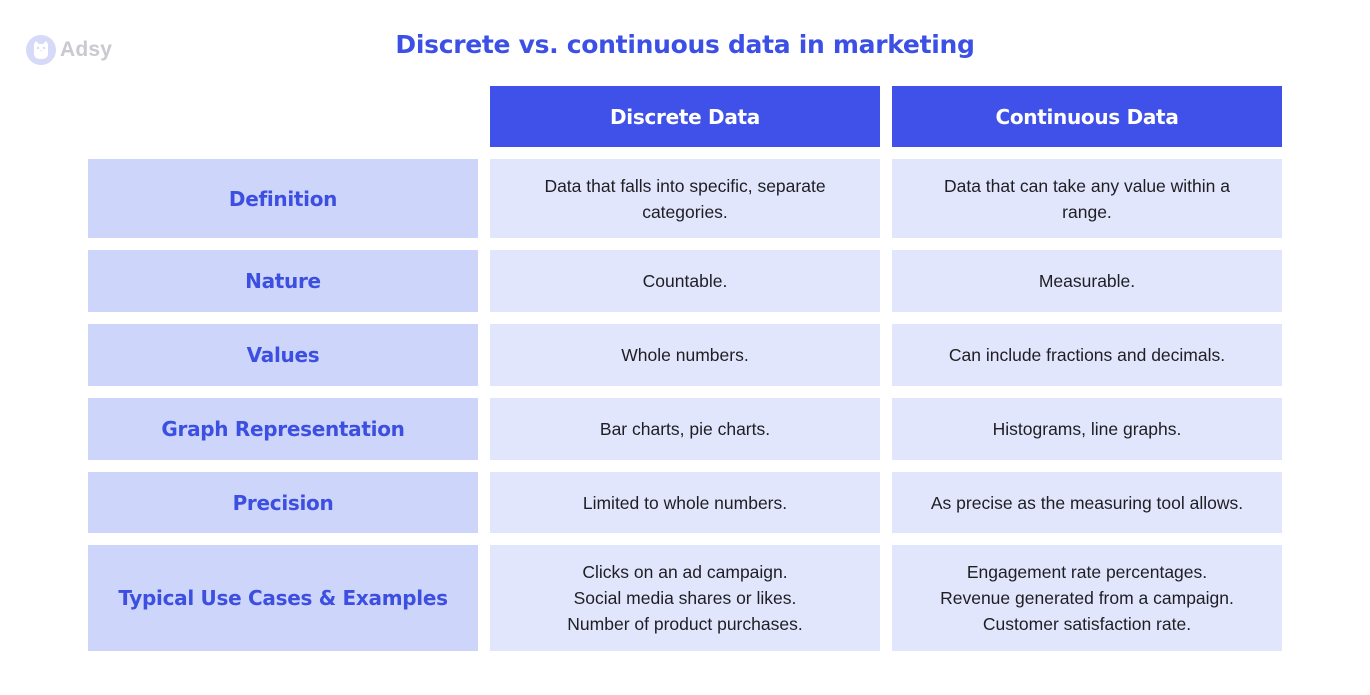 The image size is (1370, 695). I want to click on cell-line: Histograms, line graphs., so click(1087, 429).